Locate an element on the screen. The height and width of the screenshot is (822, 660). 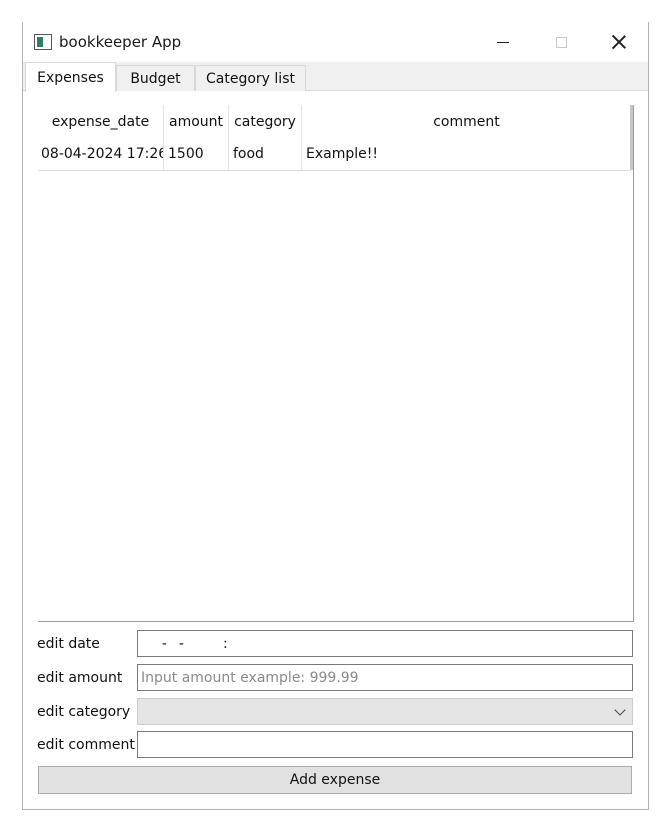
edit-amount-input is located at coordinates (386, 677).